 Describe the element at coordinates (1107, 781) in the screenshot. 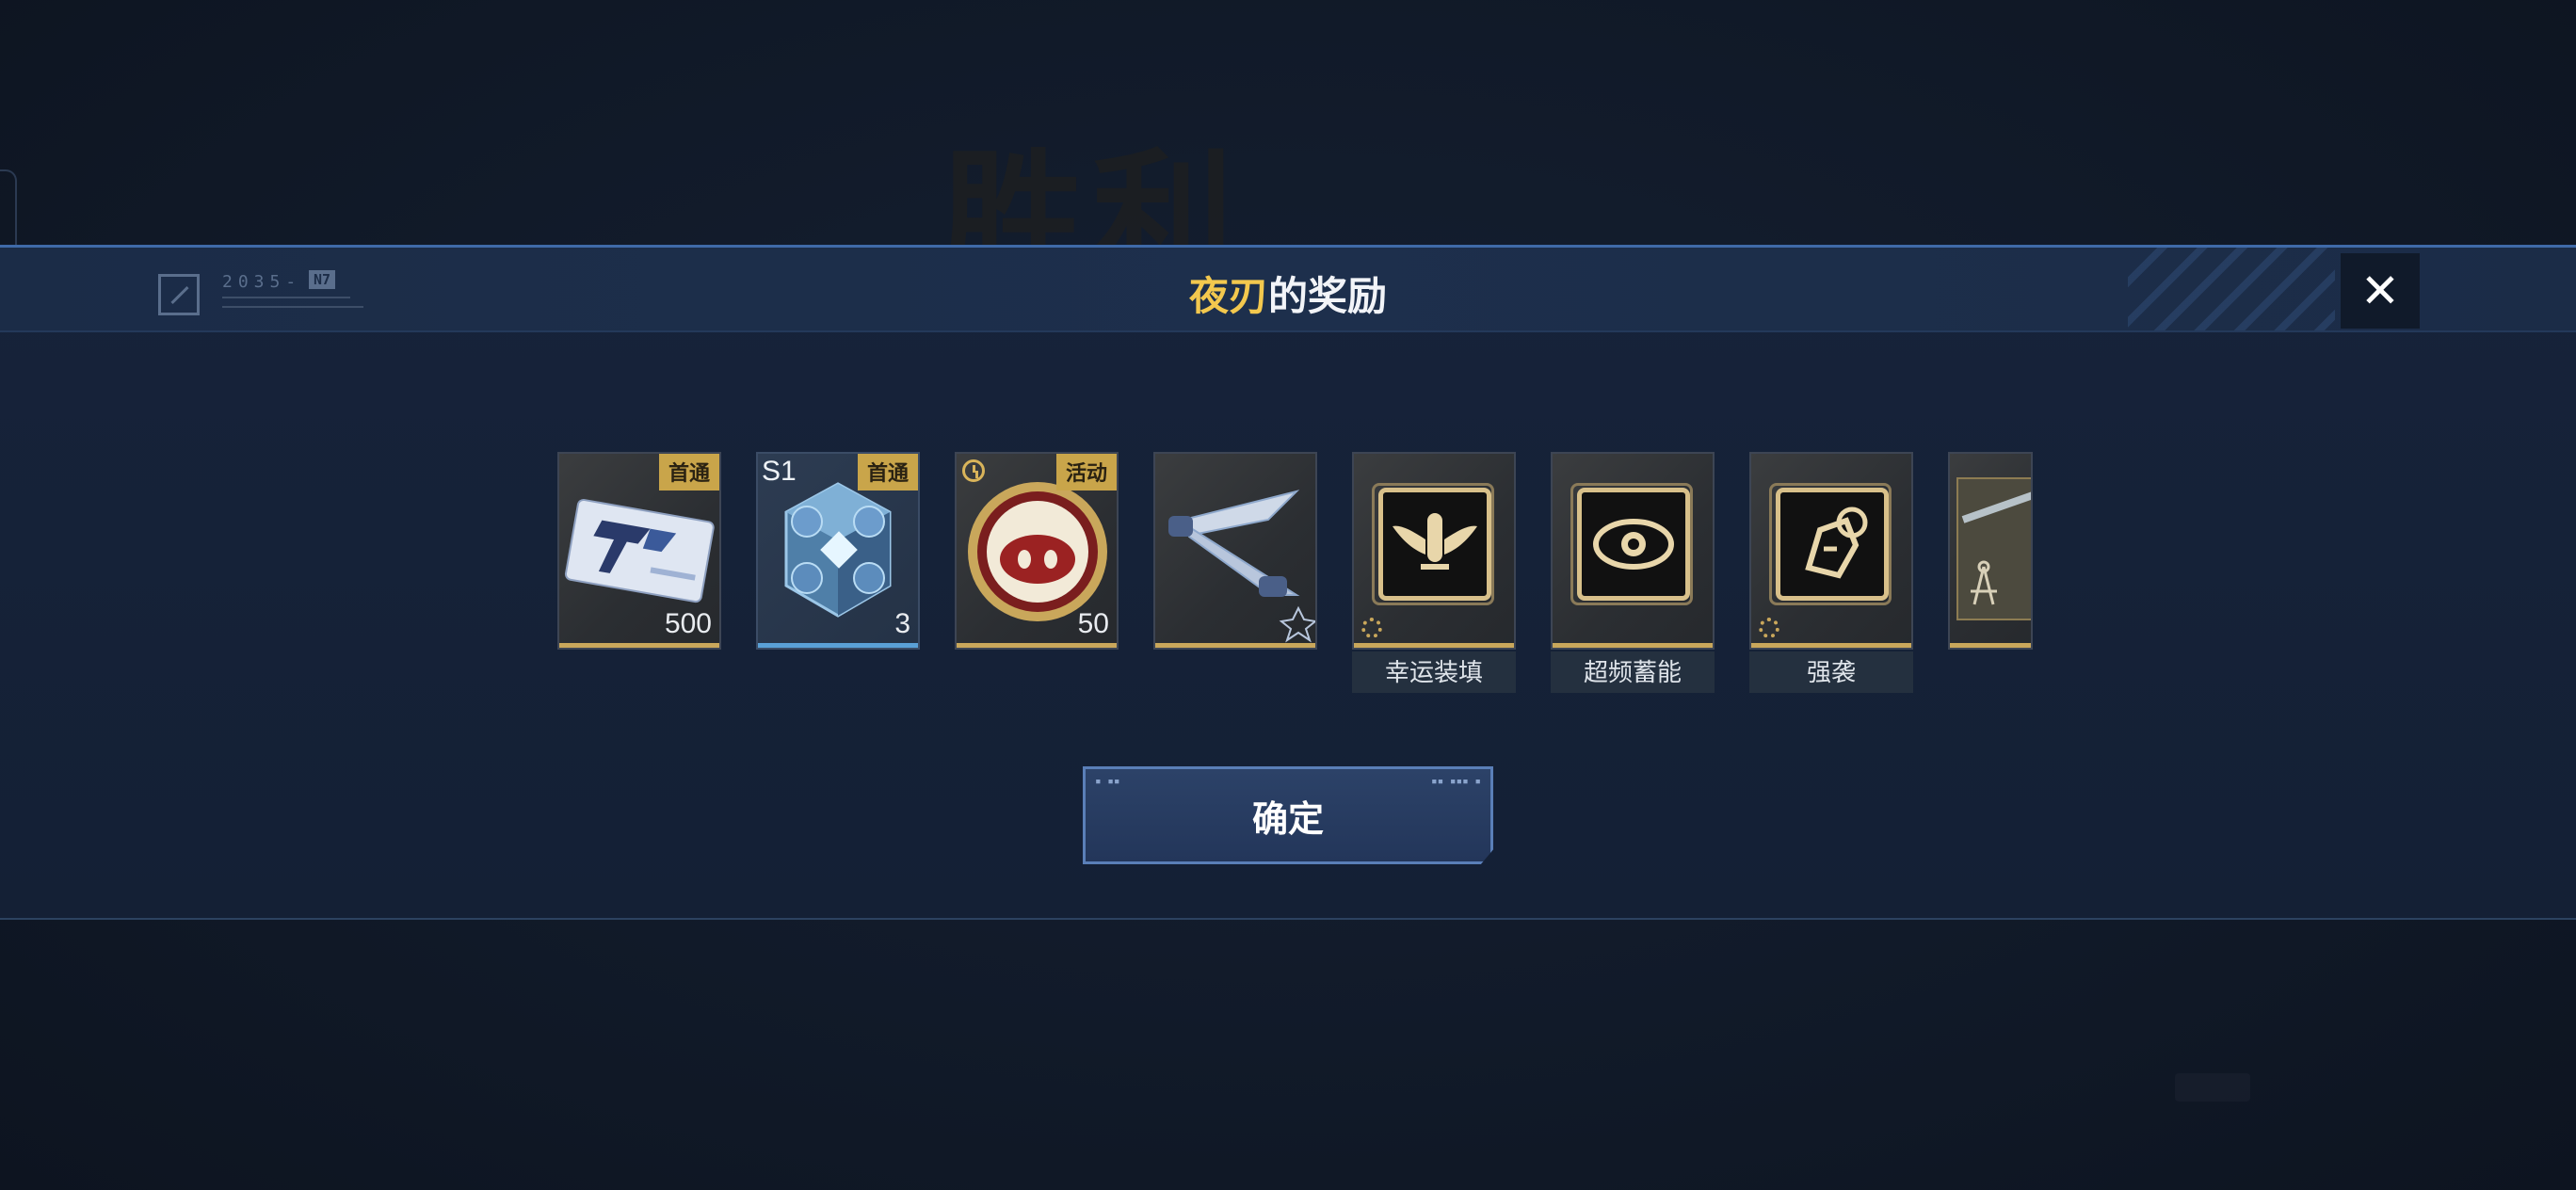

I see `button-deco-left: ▪ ▪▪` at that location.